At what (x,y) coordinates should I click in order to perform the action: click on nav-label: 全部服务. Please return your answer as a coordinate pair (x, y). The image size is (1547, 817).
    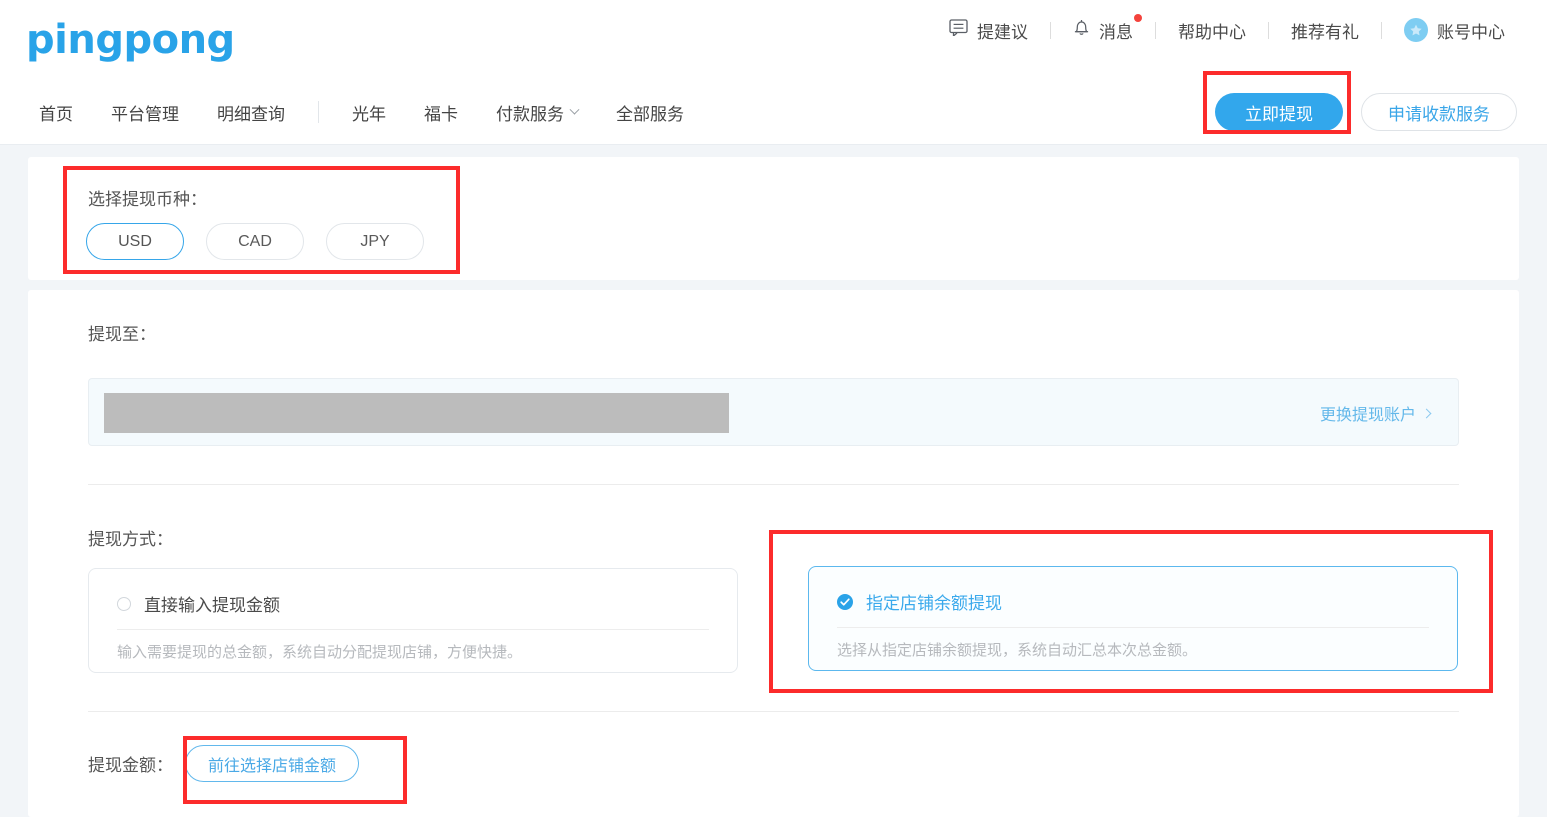
    Looking at the image, I should click on (650, 114).